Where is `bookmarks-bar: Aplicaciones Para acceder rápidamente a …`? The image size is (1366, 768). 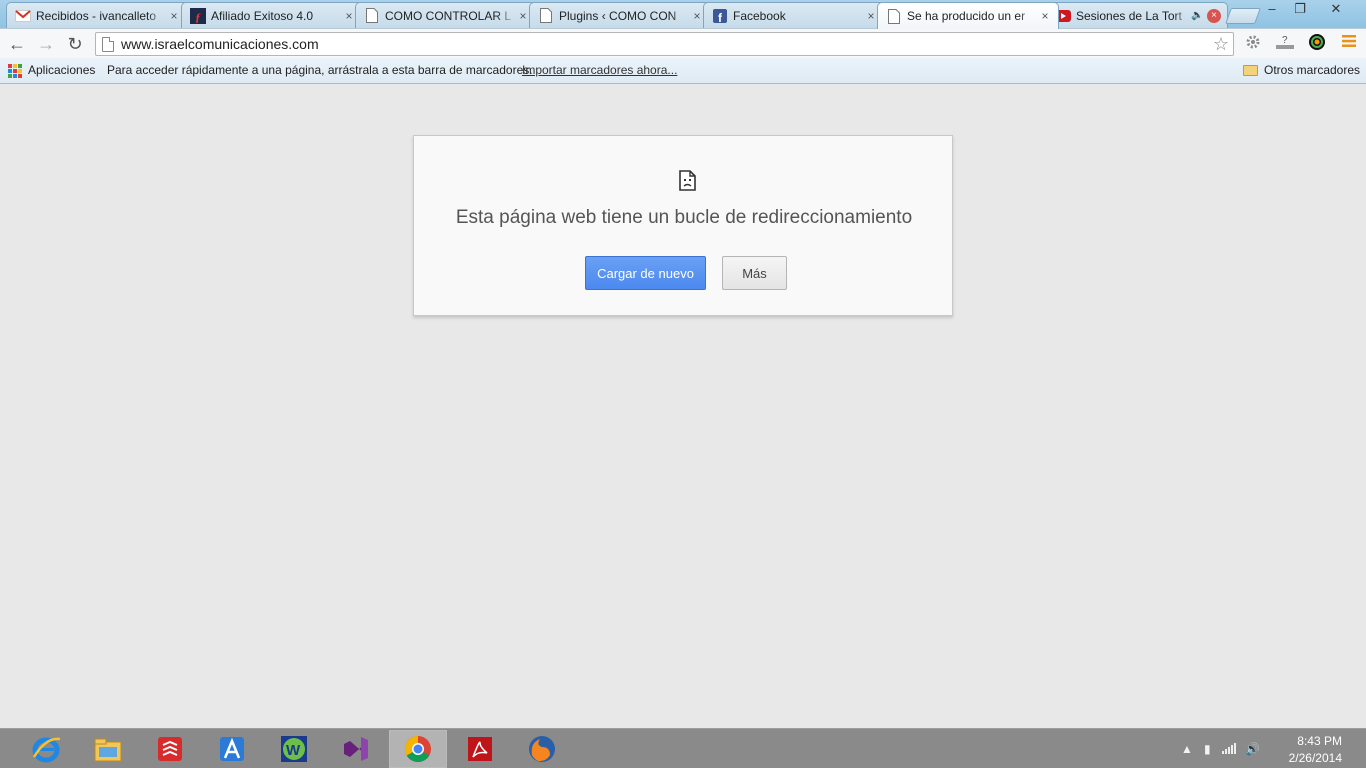
bookmarks-bar: Aplicaciones Para acceder rápidamente a … is located at coordinates (683, 71).